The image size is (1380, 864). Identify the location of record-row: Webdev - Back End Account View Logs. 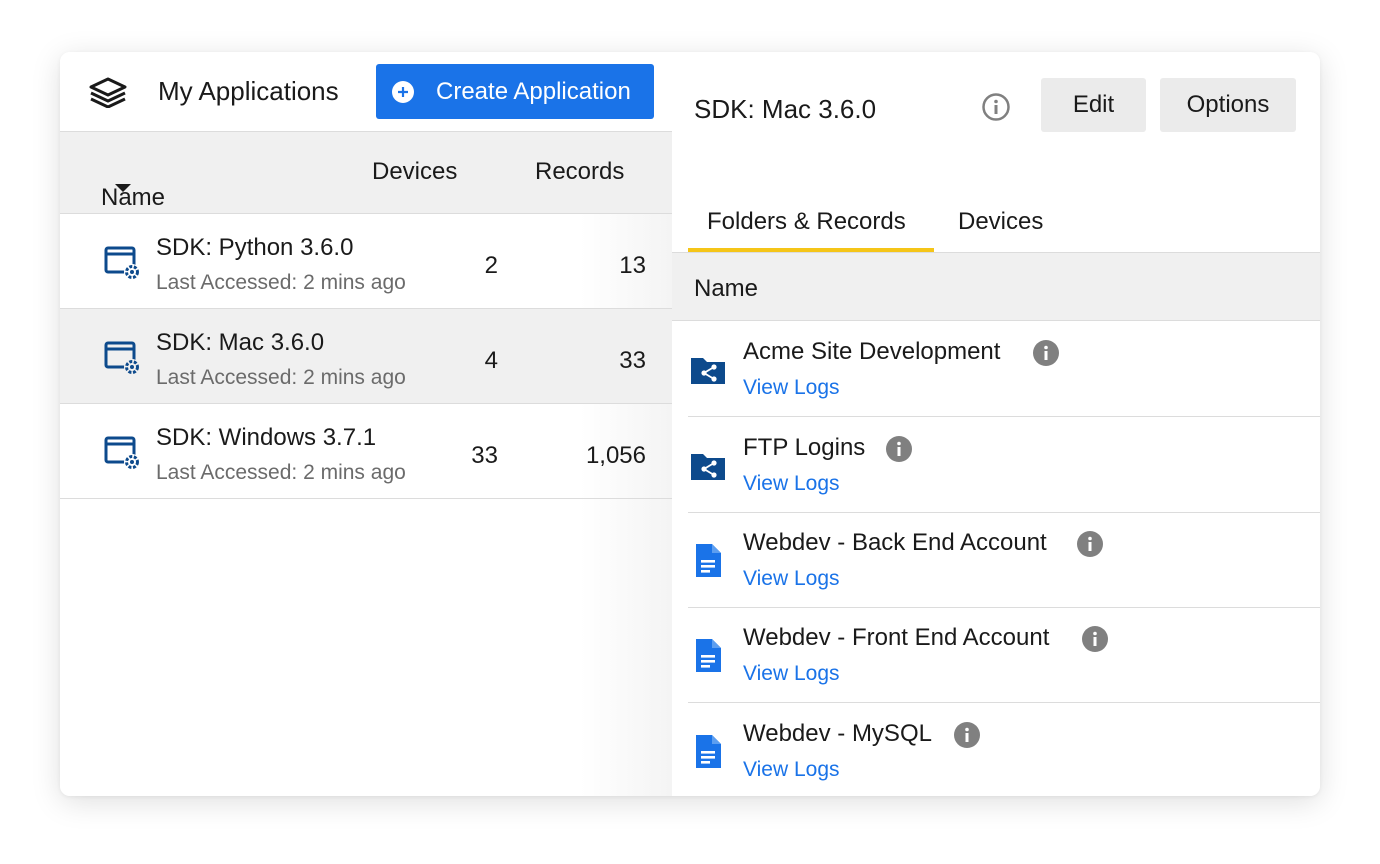
(1004, 560).